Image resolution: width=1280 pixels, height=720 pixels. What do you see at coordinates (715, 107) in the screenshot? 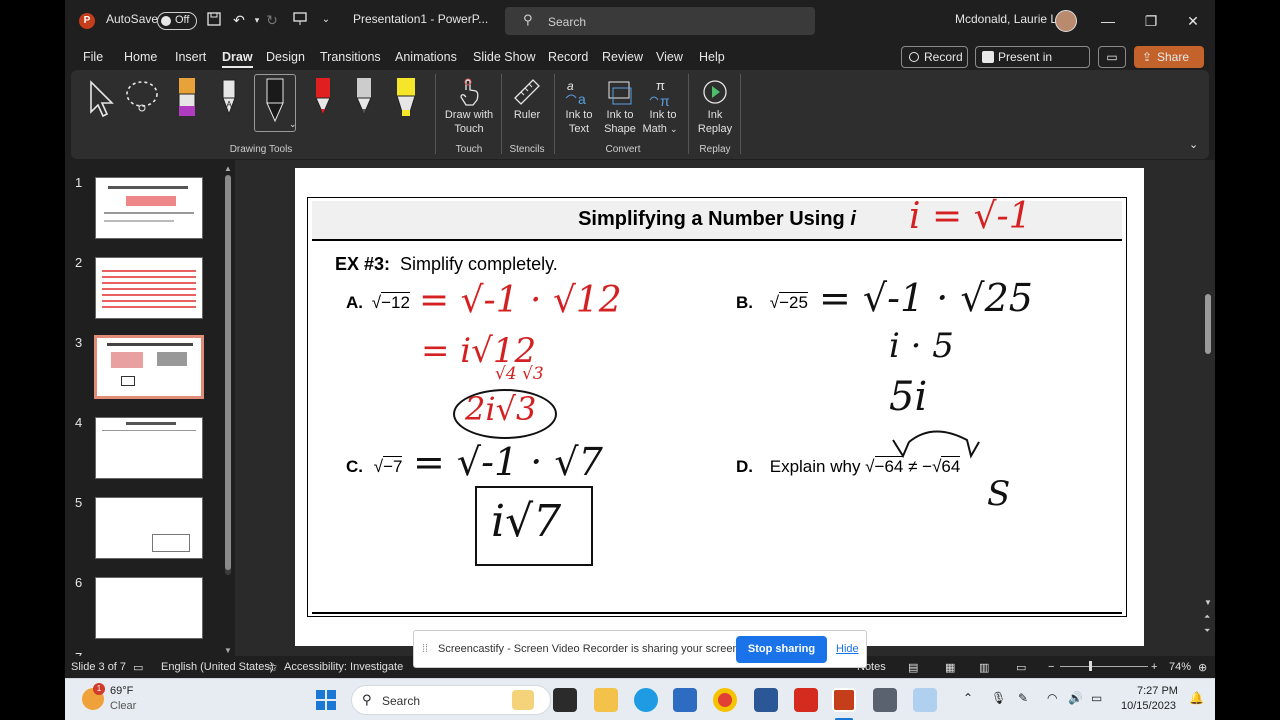
I see `ink-replay-button: Ink Replay` at bounding box center [715, 107].